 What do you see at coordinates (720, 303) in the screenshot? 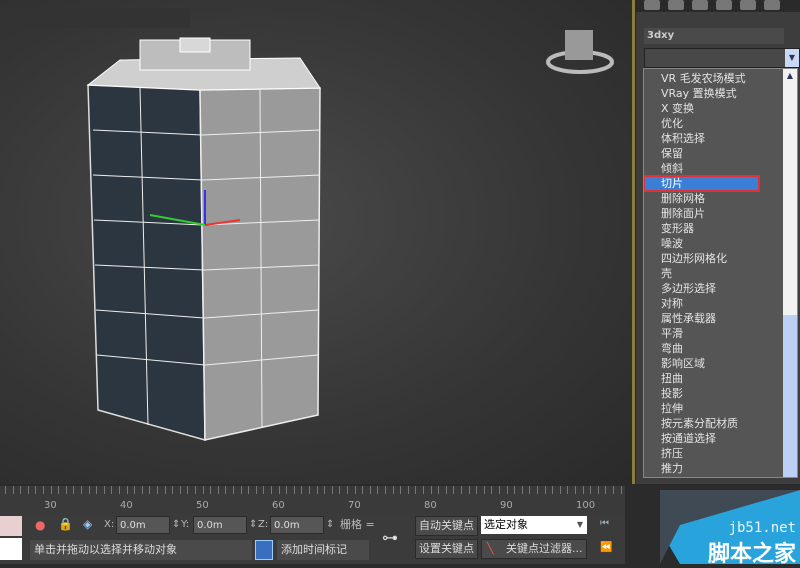
I see `modifier-list-item: 对称` at bounding box center [720, 303].